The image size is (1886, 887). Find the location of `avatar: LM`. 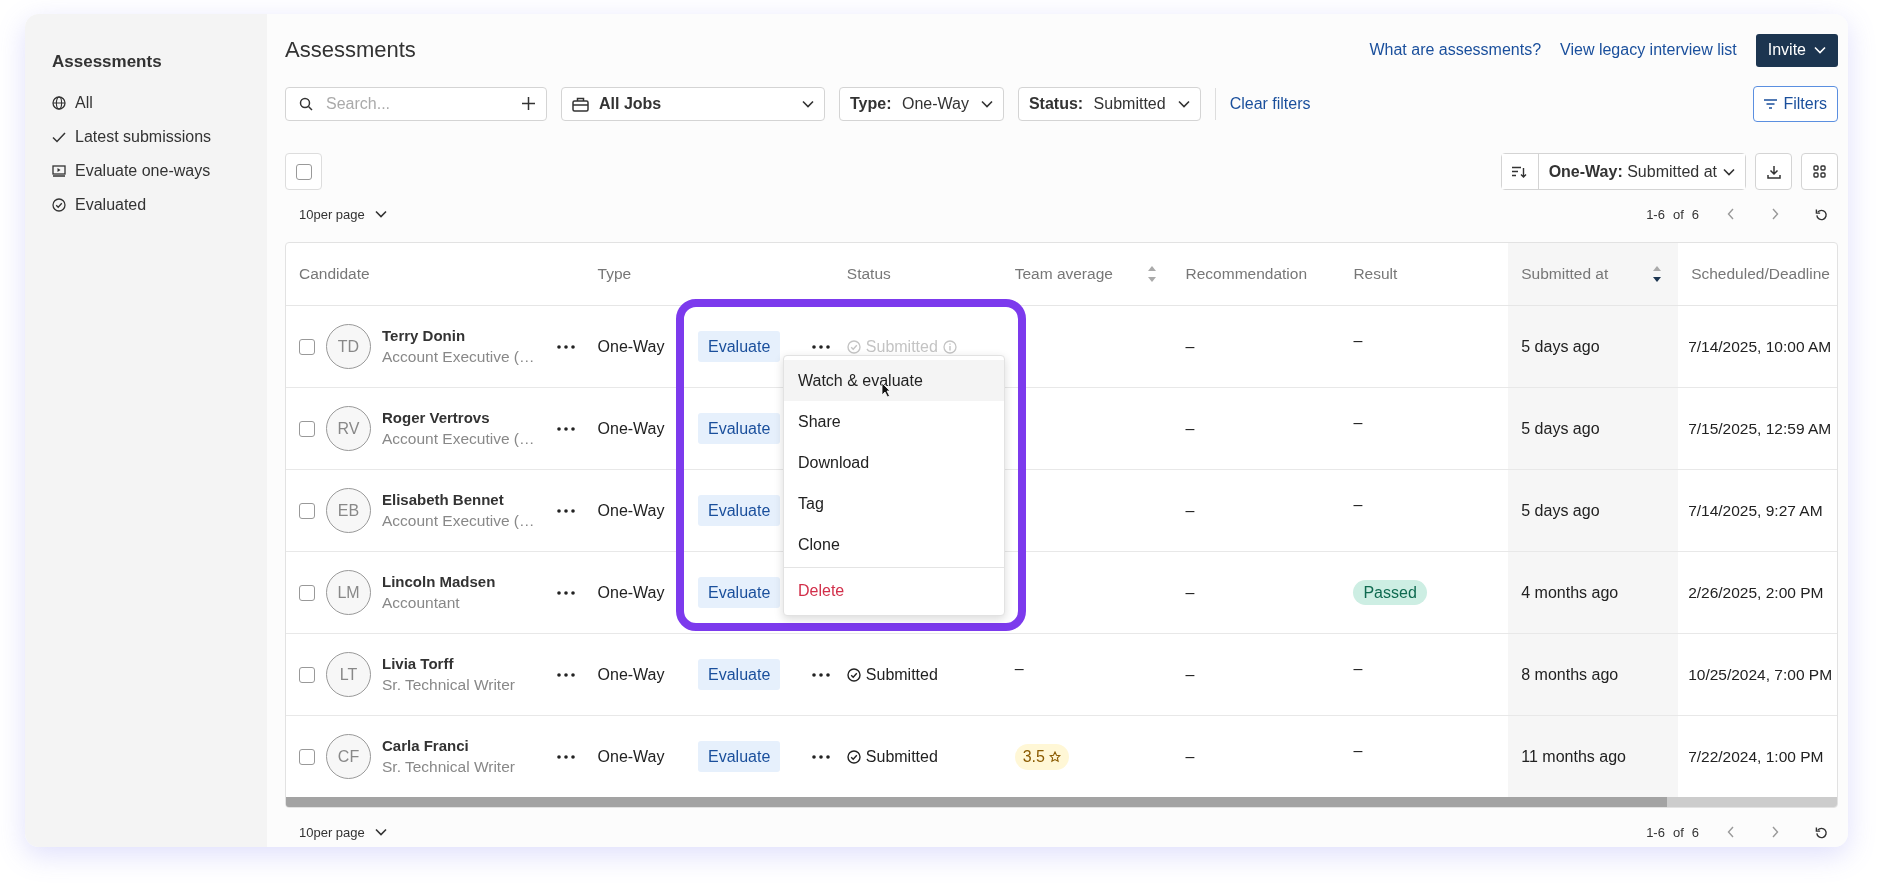

avatar: LM is located at coordinates (348, 592).